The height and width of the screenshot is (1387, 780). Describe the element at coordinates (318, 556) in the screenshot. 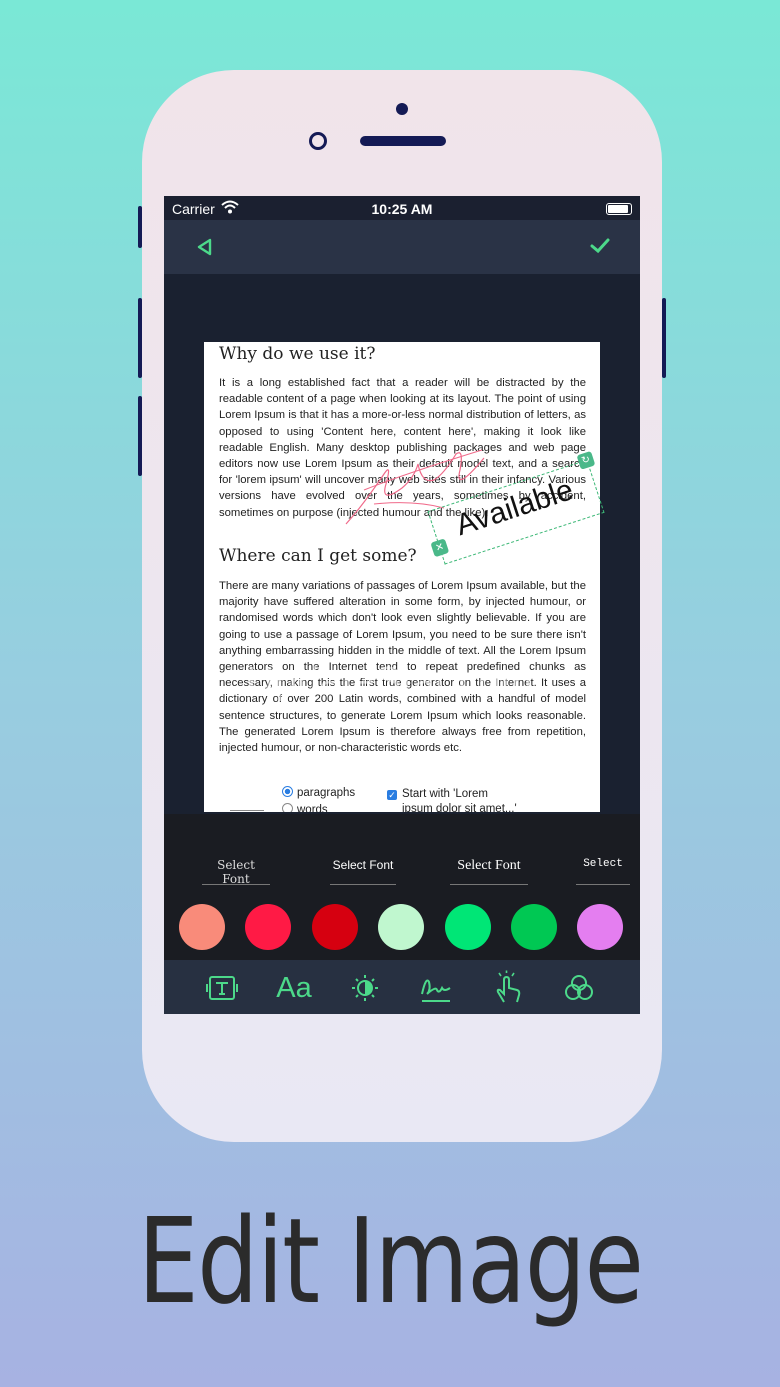

I see `heading-where: Where can I get some?` at that location.